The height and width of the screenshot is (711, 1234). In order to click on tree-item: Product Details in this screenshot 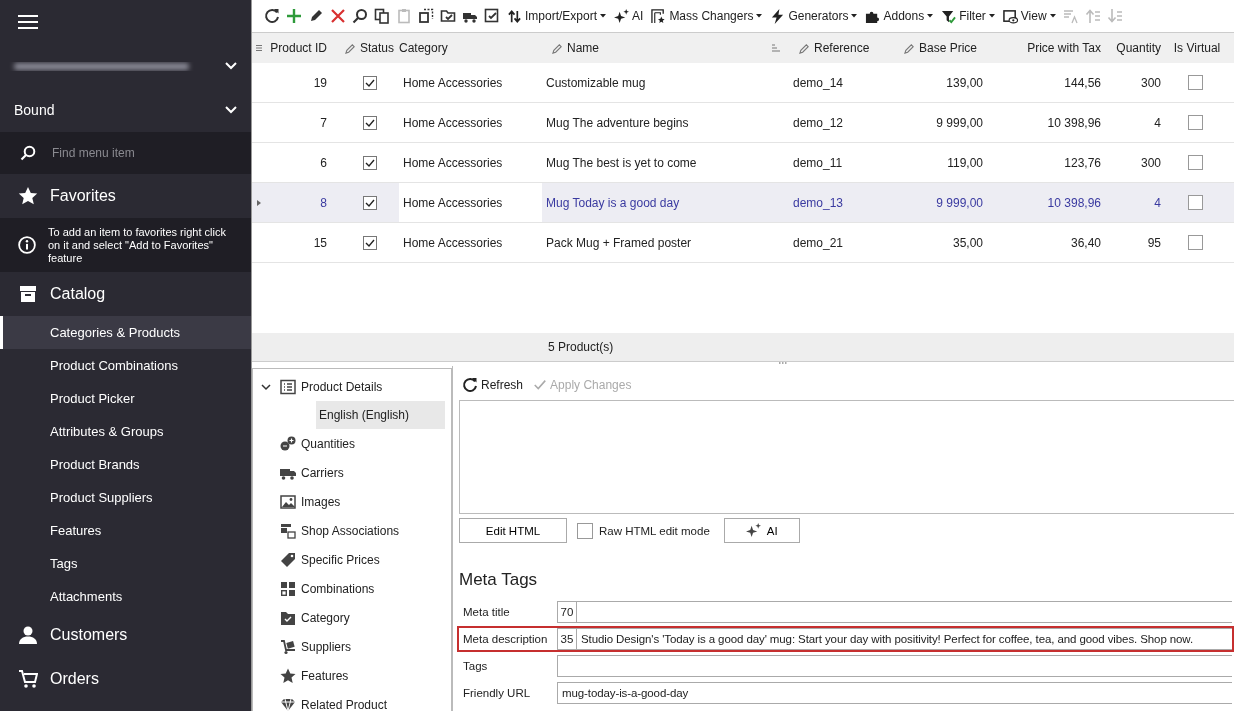, I will do `click(352, 386)`.